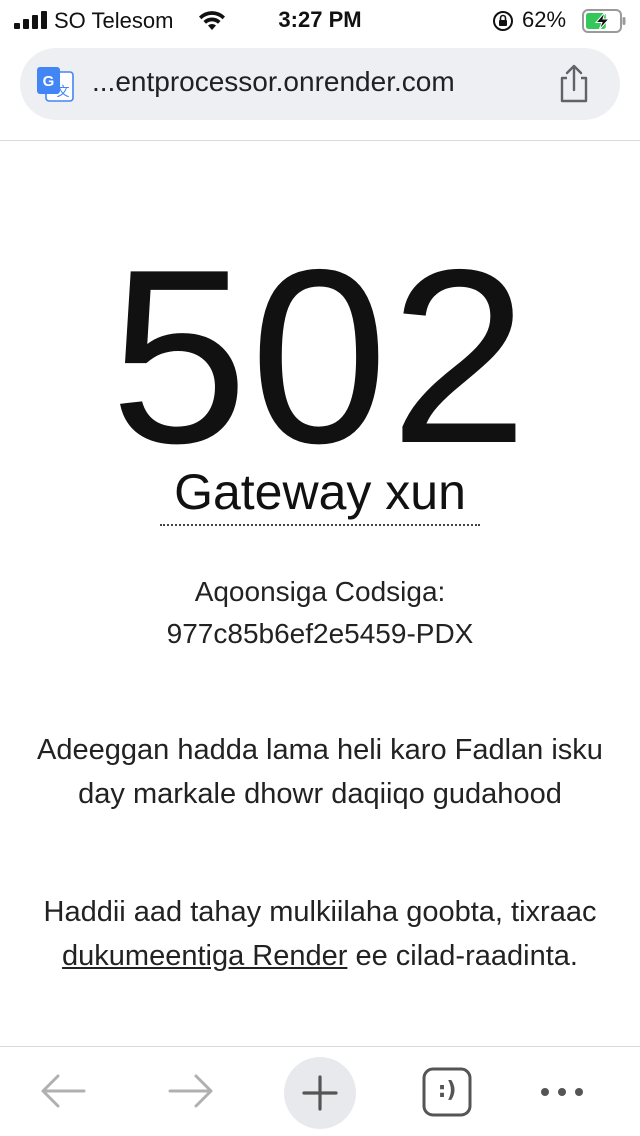  I want to click on status-bar: SO Telesom 3:27 PM 62%, so click(320, 21).